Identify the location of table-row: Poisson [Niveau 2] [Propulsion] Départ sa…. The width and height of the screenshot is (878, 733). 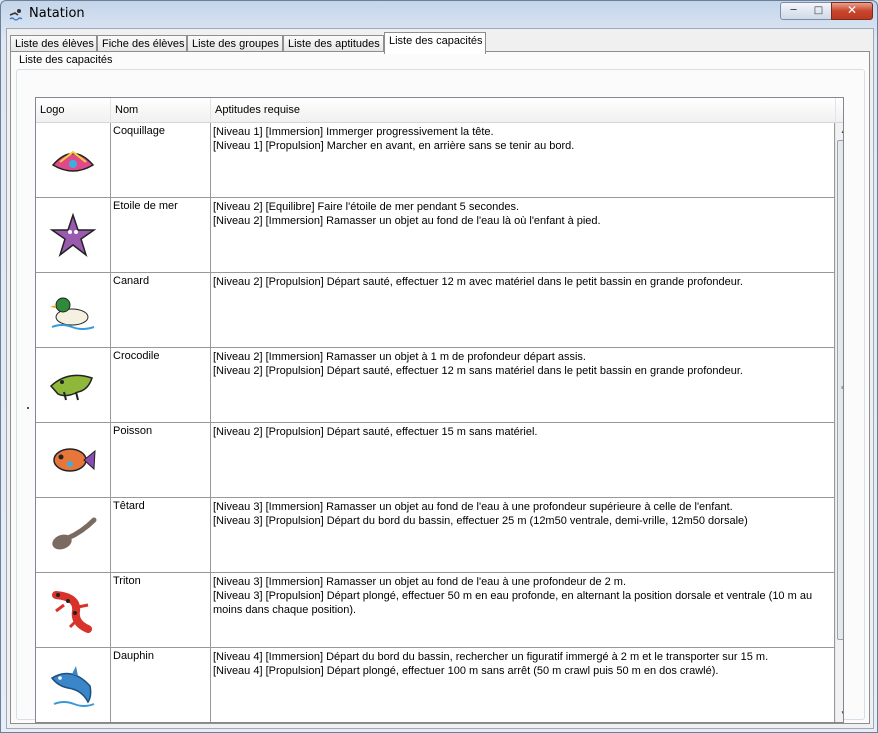
(435, 460).